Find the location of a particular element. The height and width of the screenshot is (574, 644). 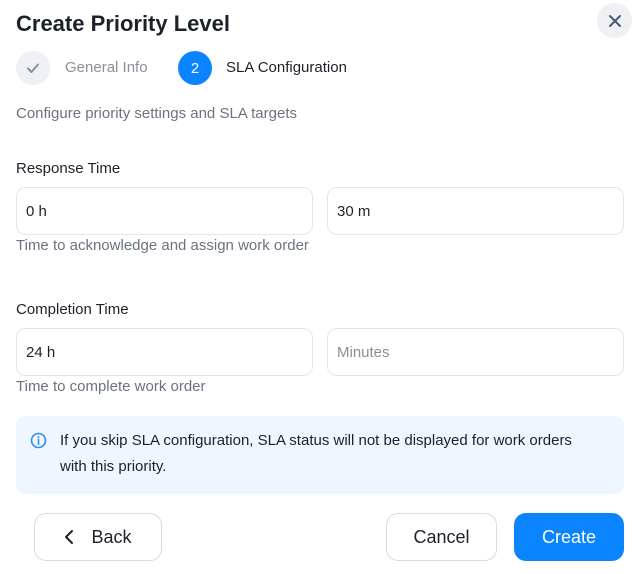

cancel-button: Cancel is located at coordinates (441, 537).